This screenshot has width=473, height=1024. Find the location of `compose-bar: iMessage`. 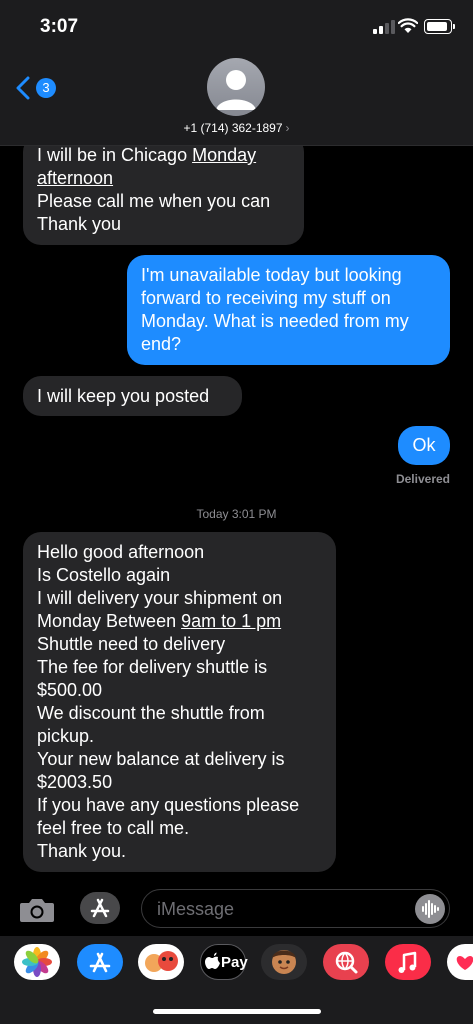

compose-bar: iMessage is located at coordinates (236, 908).